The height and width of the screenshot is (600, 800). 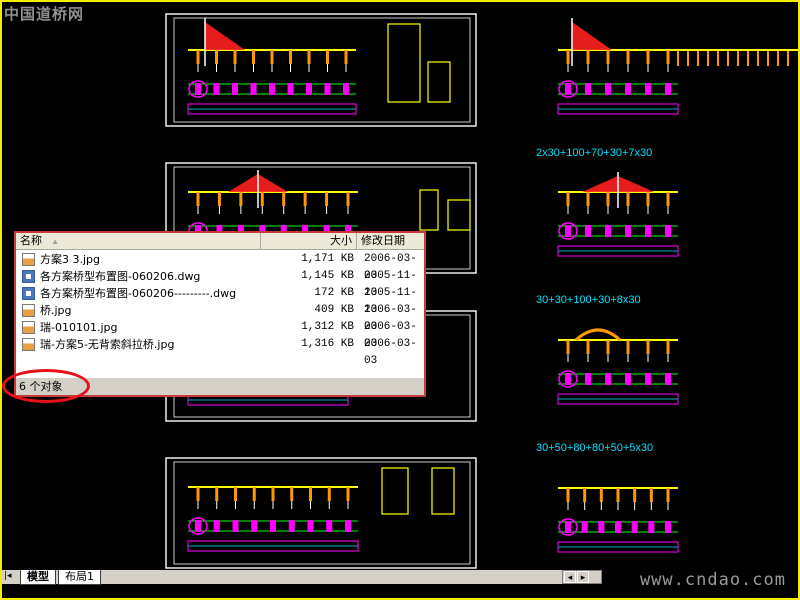 What do you see at coordinates (222, 351) in the screenshot?
I see `file-row: 瑞-方案5-无背索斜拉桥.jpg 1,316 KB 2006-03-03` at bounding box center [222, 351].